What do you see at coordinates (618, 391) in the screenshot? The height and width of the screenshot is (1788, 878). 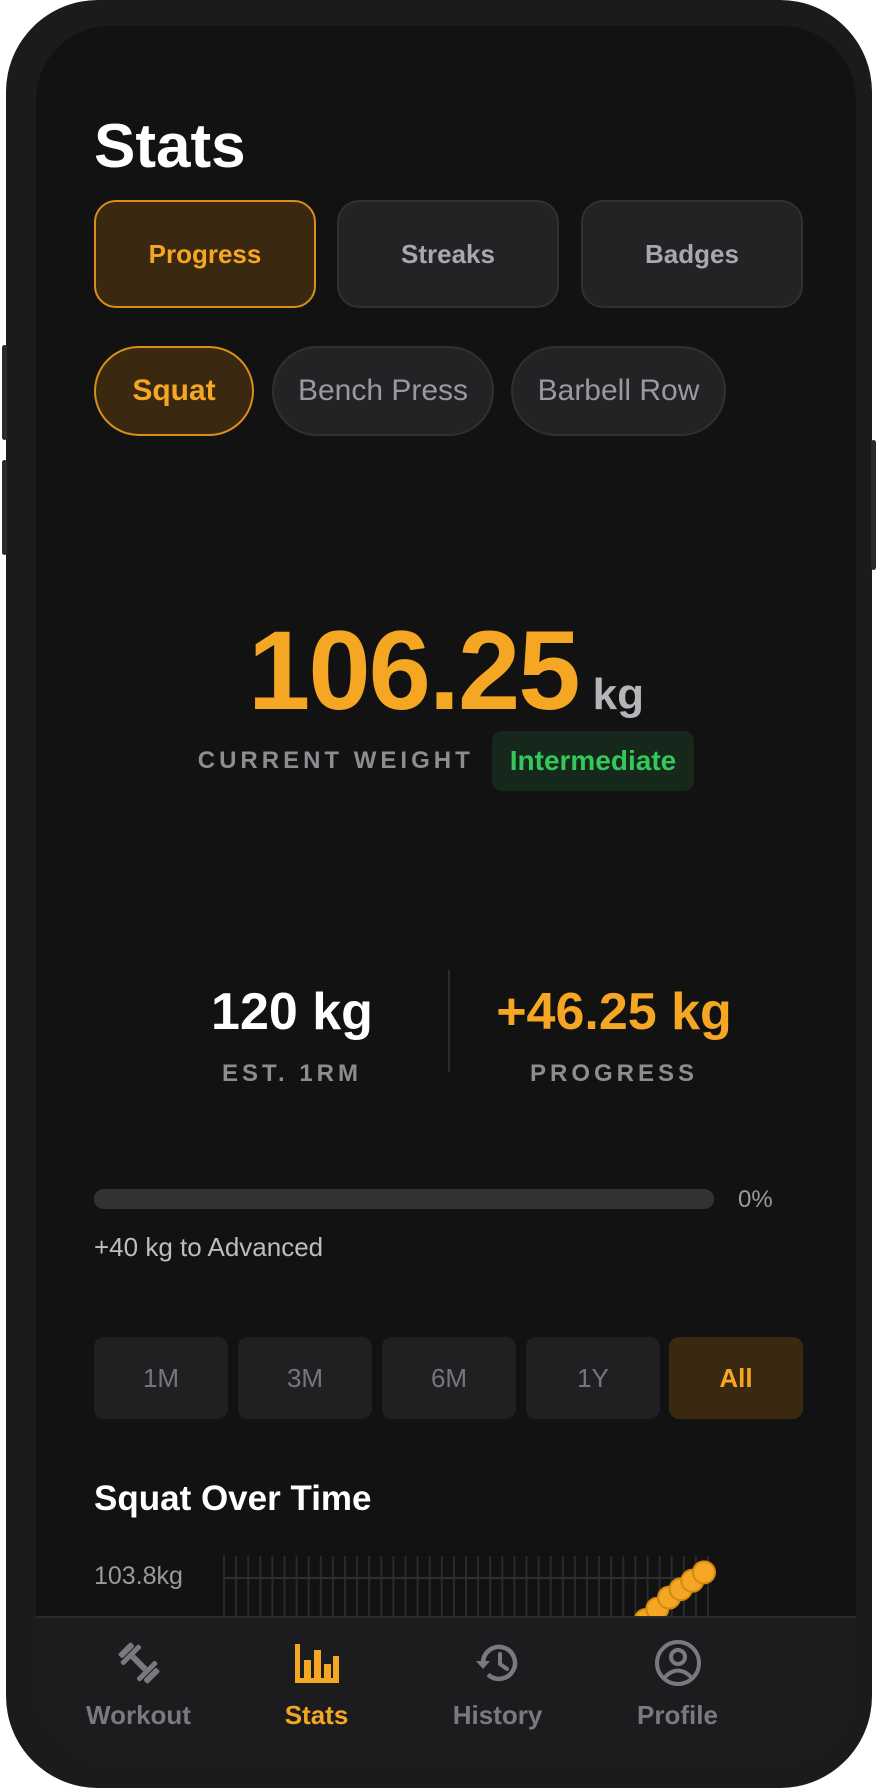 I see `exercise-chip-barbell-row: Barbell Row` at bounding box center [618, 391].